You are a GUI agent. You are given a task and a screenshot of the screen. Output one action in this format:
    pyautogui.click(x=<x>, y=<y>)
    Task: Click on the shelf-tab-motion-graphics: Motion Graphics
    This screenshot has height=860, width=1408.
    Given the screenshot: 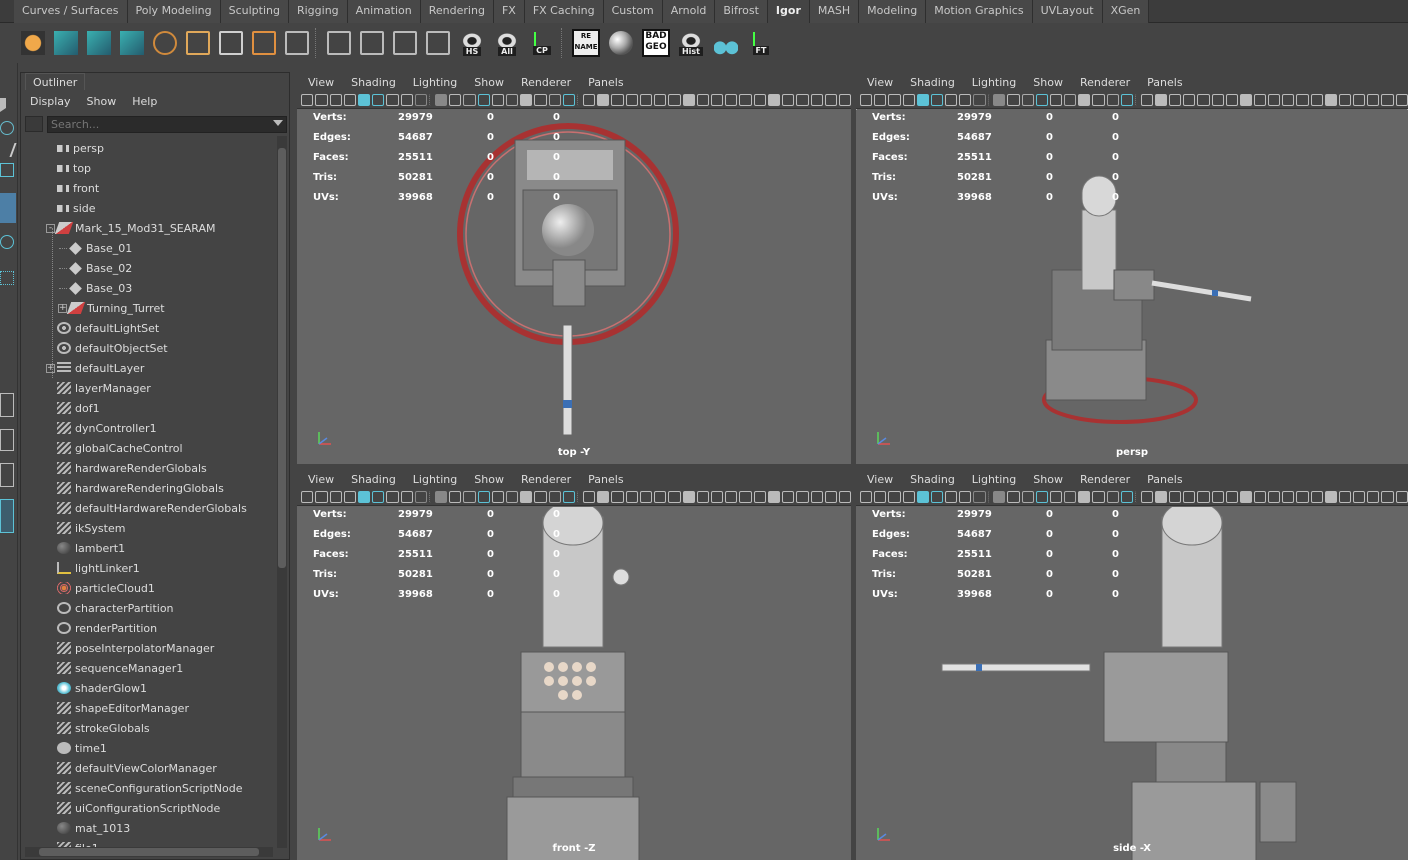 What is the action you would take?
    pyautogui.click(x=979, y=11)
    